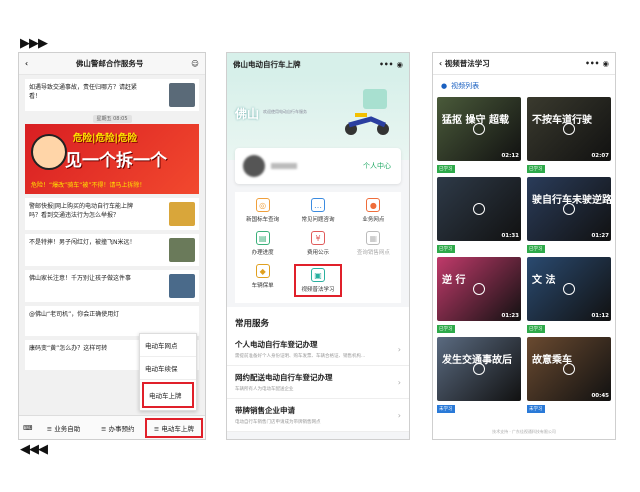 This screenshot has height=492, width=640. I want to click on grid-item: … 常见问题咨询, so click(317, 210).